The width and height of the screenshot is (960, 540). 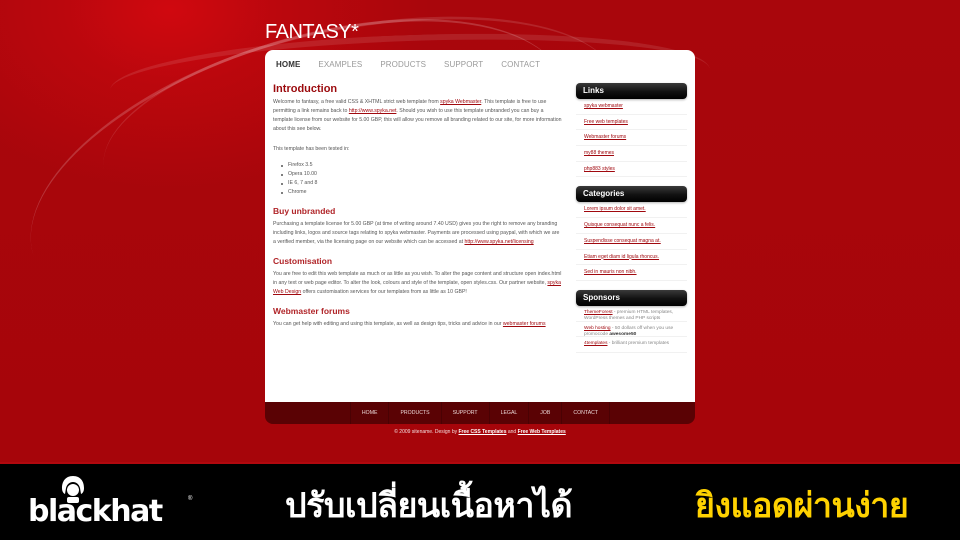 I want to click on footer-nav-job: JOB, so click(x=546, y=413).